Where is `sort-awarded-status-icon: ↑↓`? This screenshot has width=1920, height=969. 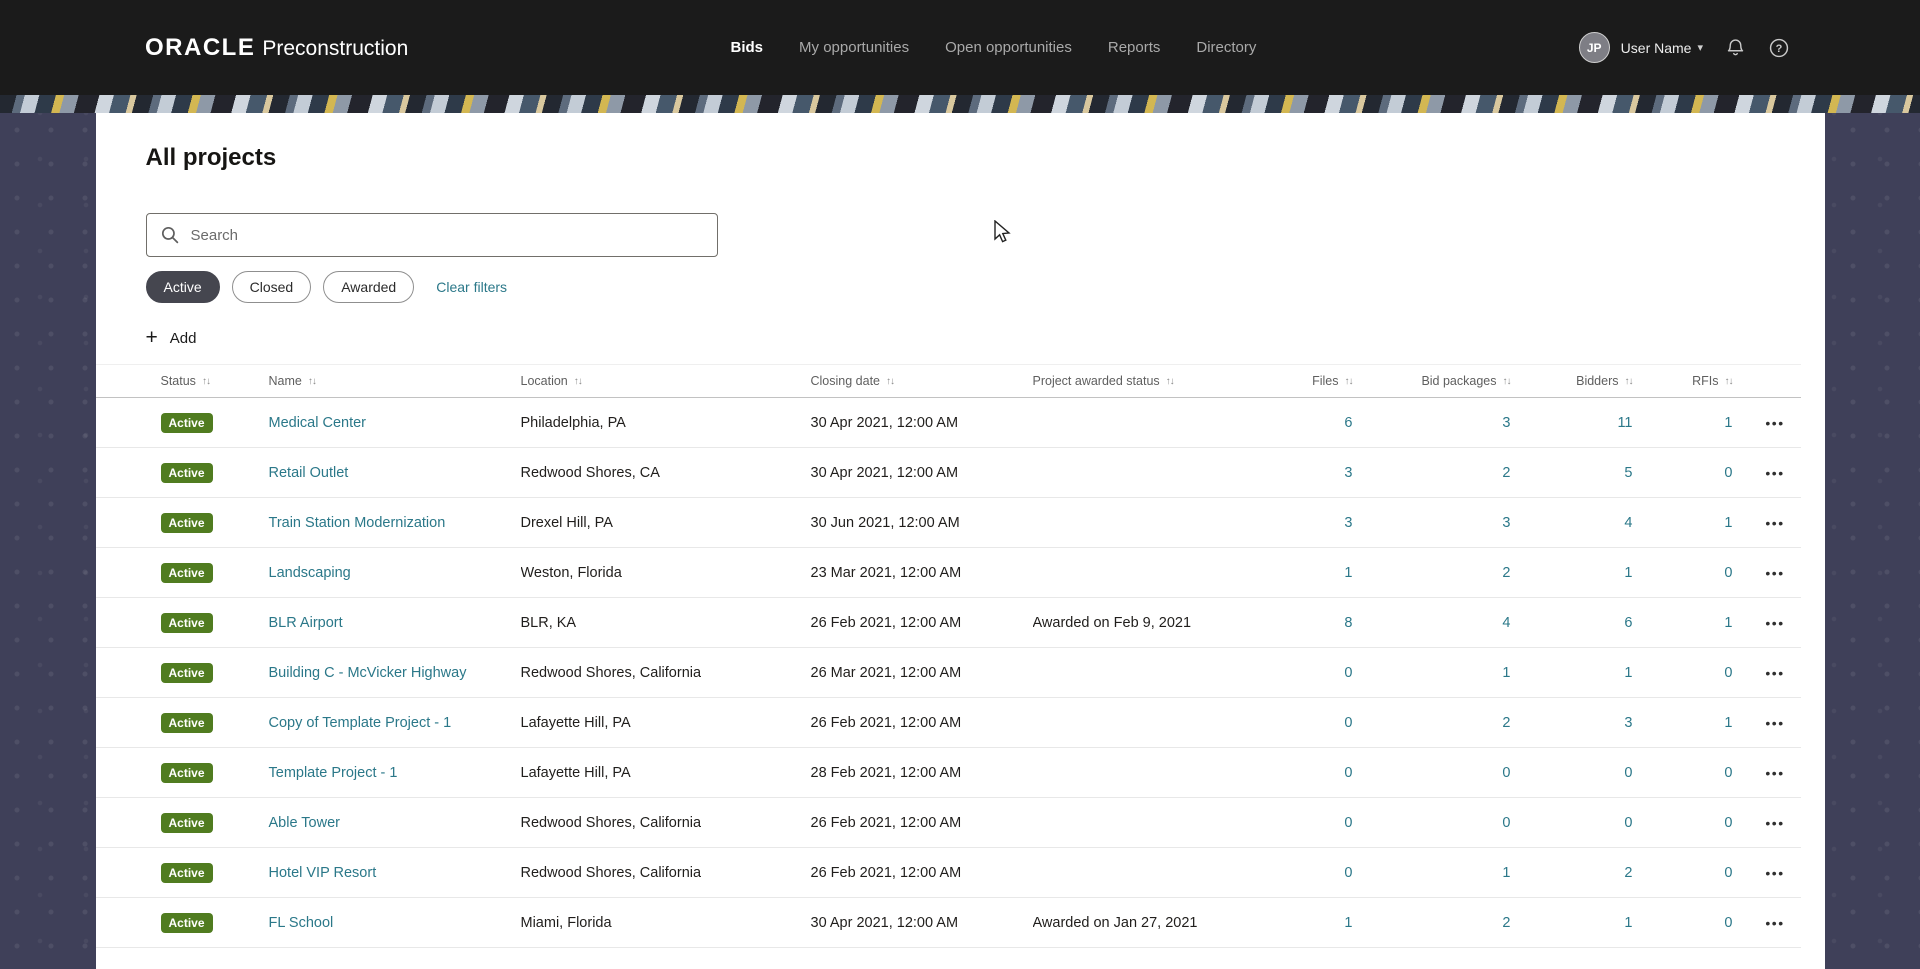 sort-awarded-status-icon: ↑↓ is located at coordinates (1170, 381).